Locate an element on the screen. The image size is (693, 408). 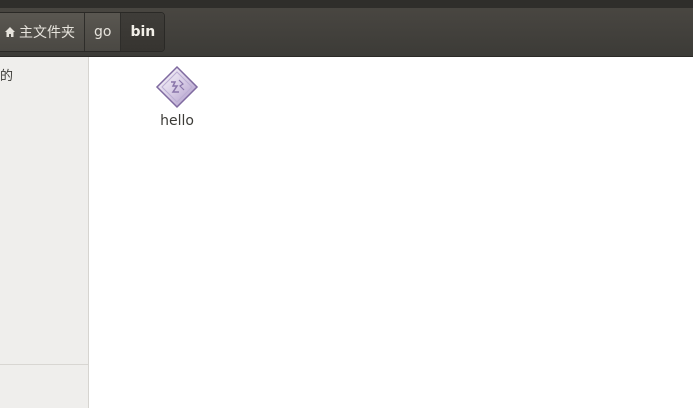
sidebar-item-label: 的 is located at coordinates (7, 76).